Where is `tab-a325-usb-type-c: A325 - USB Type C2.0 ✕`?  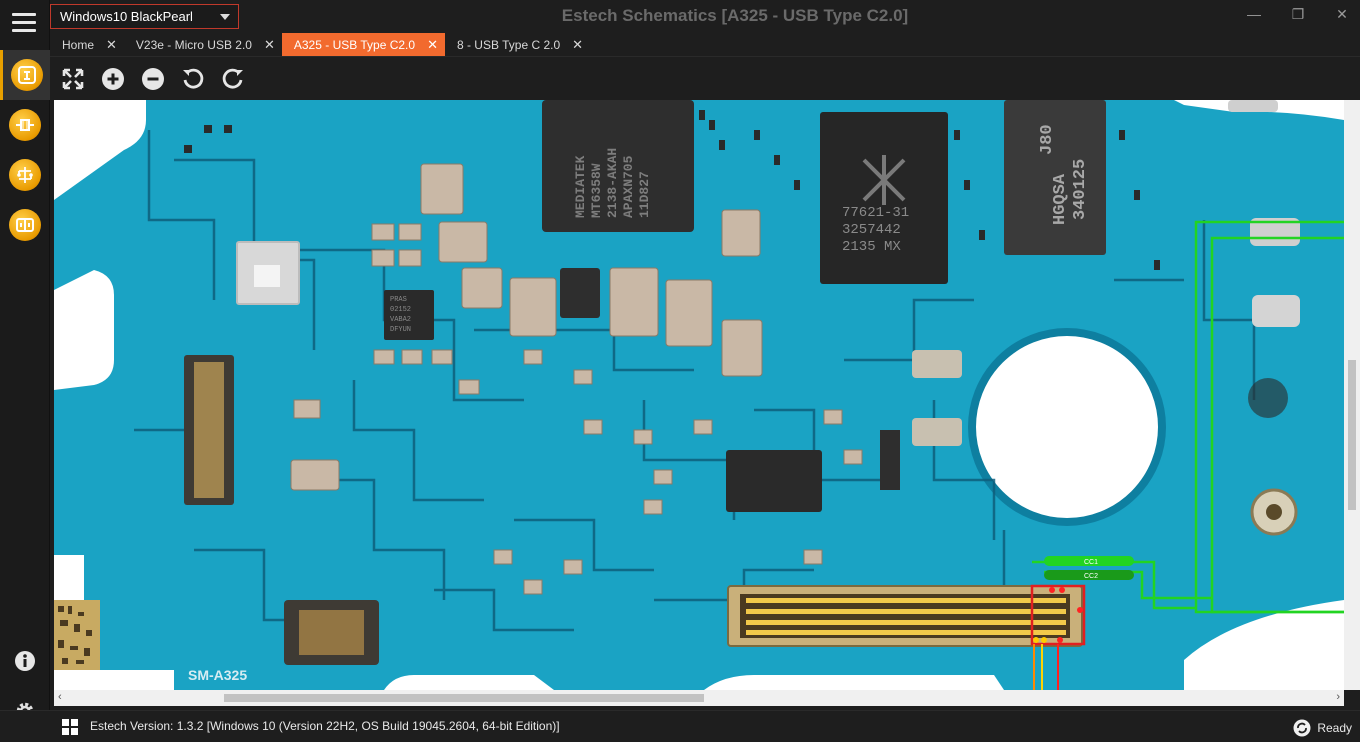
tab-a325-usb-type-c: A325 - USB Type C2.0 ✕ is located at coordinates (363, 44).